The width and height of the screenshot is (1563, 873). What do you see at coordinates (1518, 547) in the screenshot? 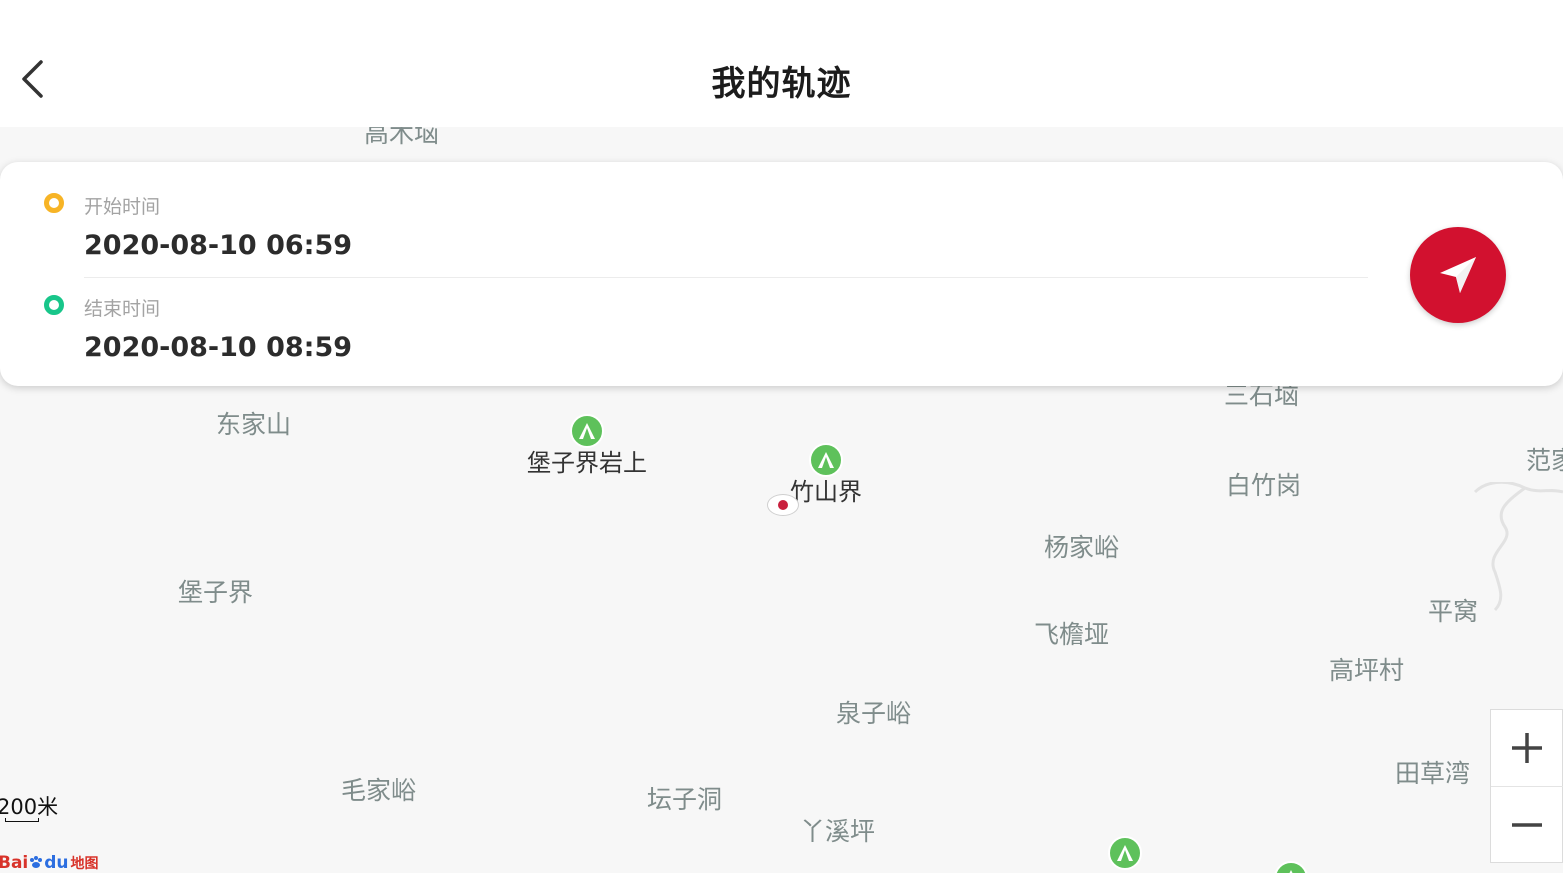
I see `map-boundary-line` at bounding box center [1518, 547].